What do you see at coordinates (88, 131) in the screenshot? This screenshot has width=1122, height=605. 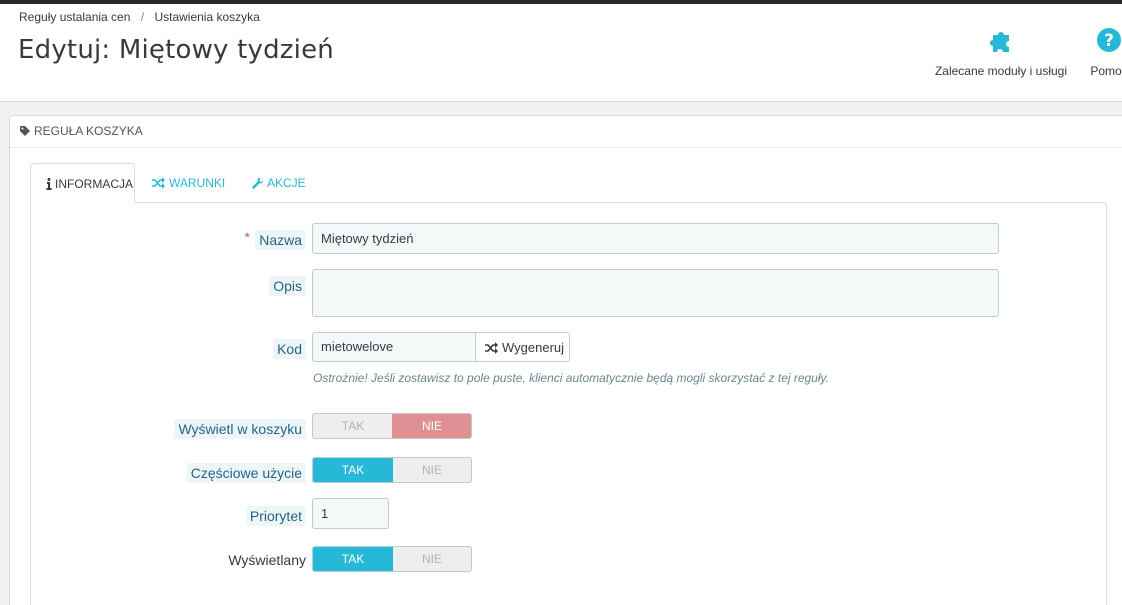 I see `panel-heading-text: REGUŁA KOSZYKA` at bounding box center [88, 131].